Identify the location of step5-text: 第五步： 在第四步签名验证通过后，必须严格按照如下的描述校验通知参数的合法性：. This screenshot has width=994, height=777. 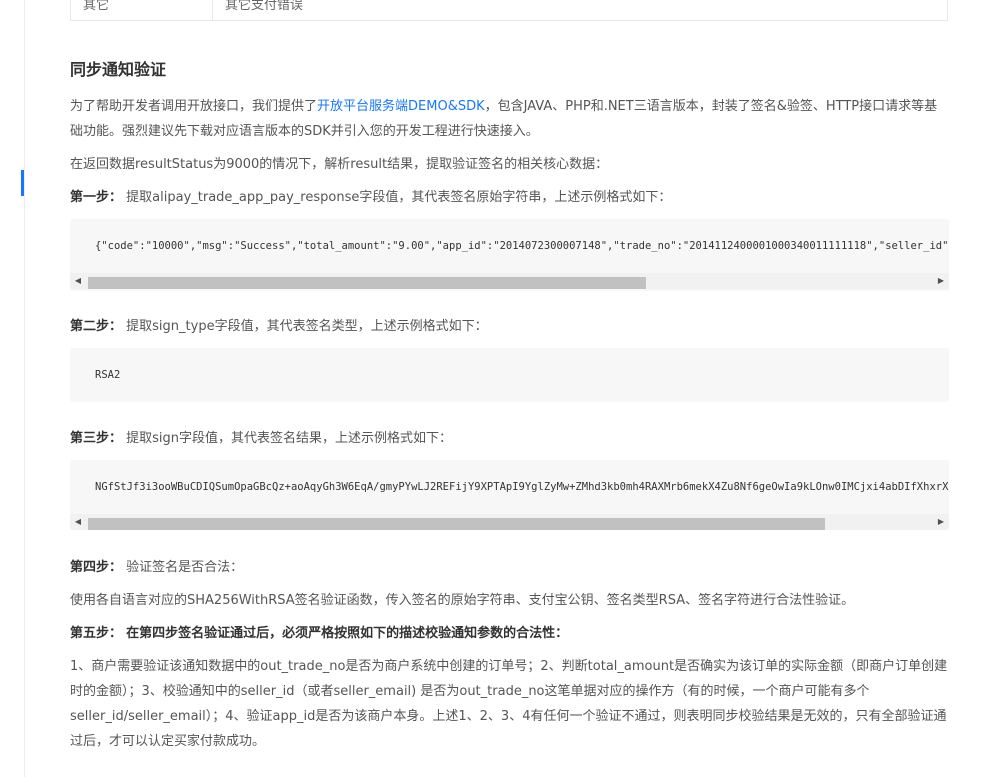
(319, 633).